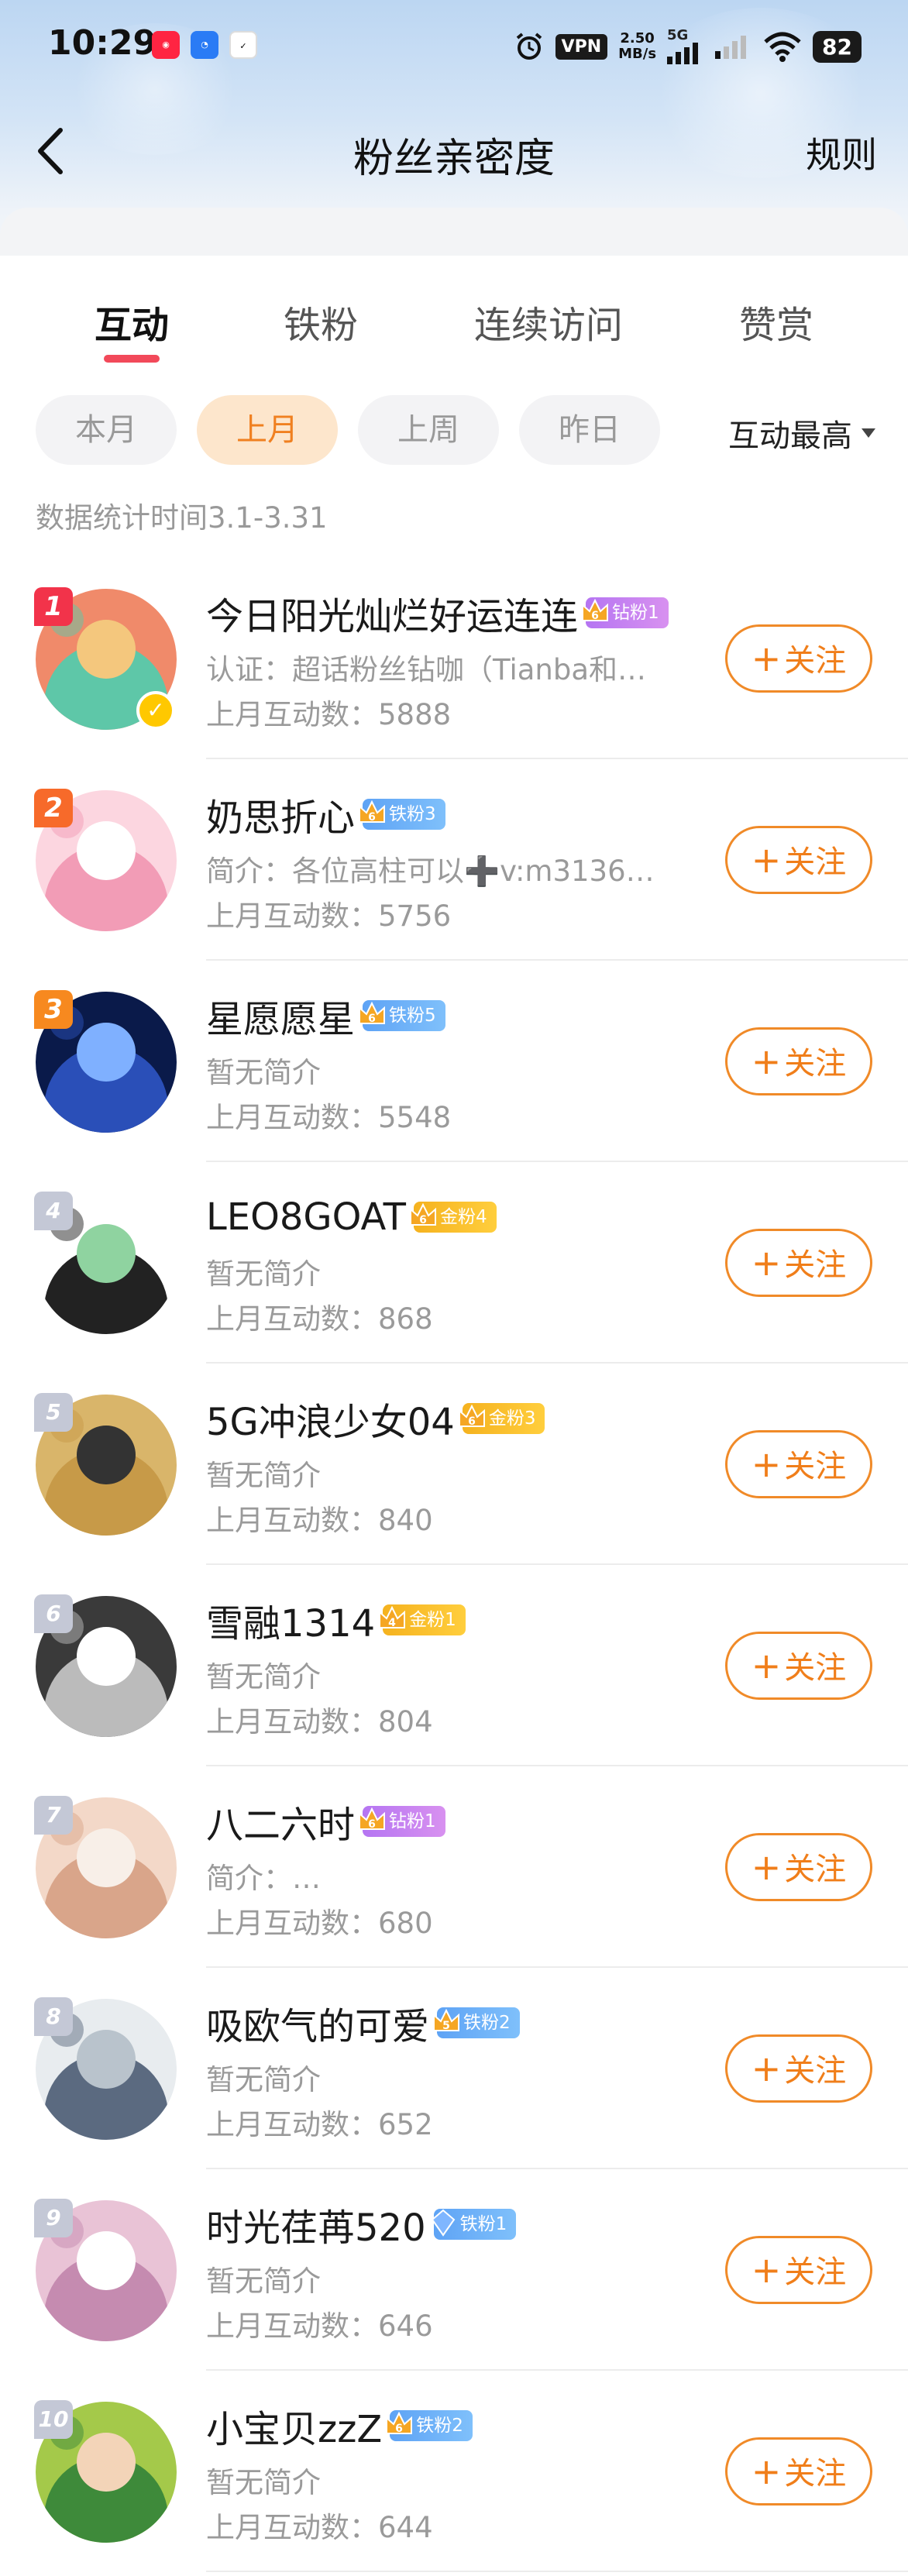 The image size is (908, 2576). Describe the element at coordinates (637, 46) in the screenshot. I see `network-speed: 2.50 MB/s` at that location.